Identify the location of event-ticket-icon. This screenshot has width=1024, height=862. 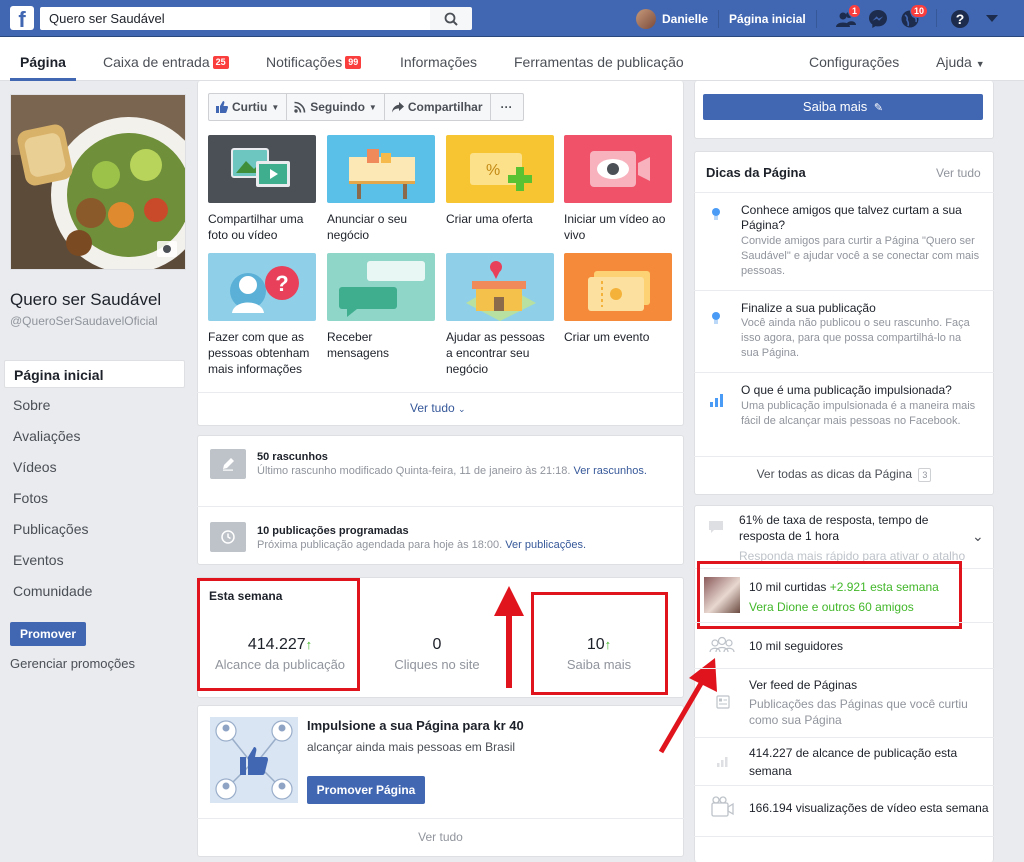
(618, 287).